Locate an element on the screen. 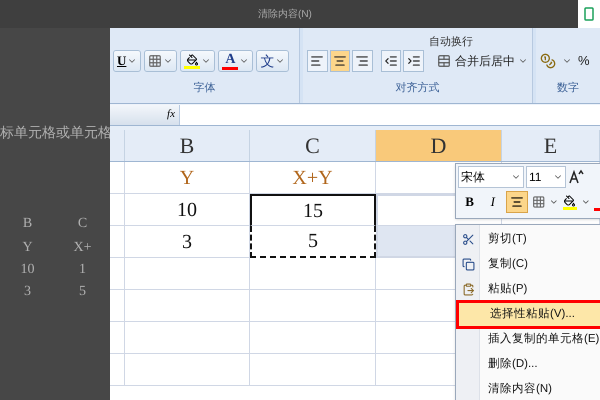  cell-text: Y is located at coordinates (27, 248).